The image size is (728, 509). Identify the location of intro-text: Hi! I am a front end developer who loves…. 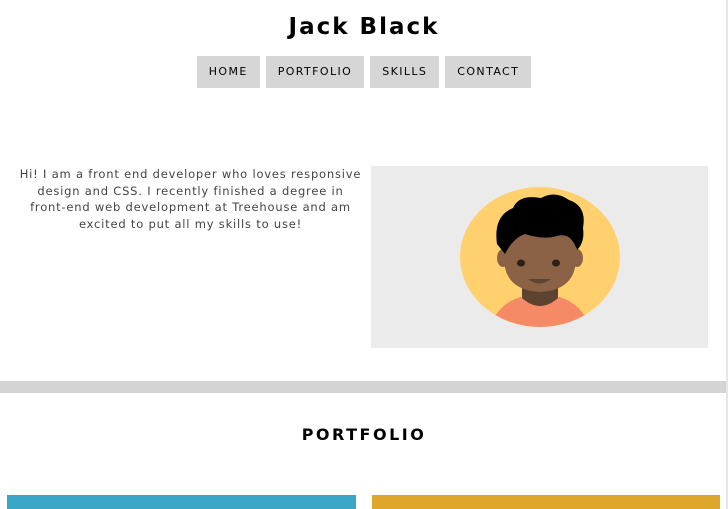
(190, 199).